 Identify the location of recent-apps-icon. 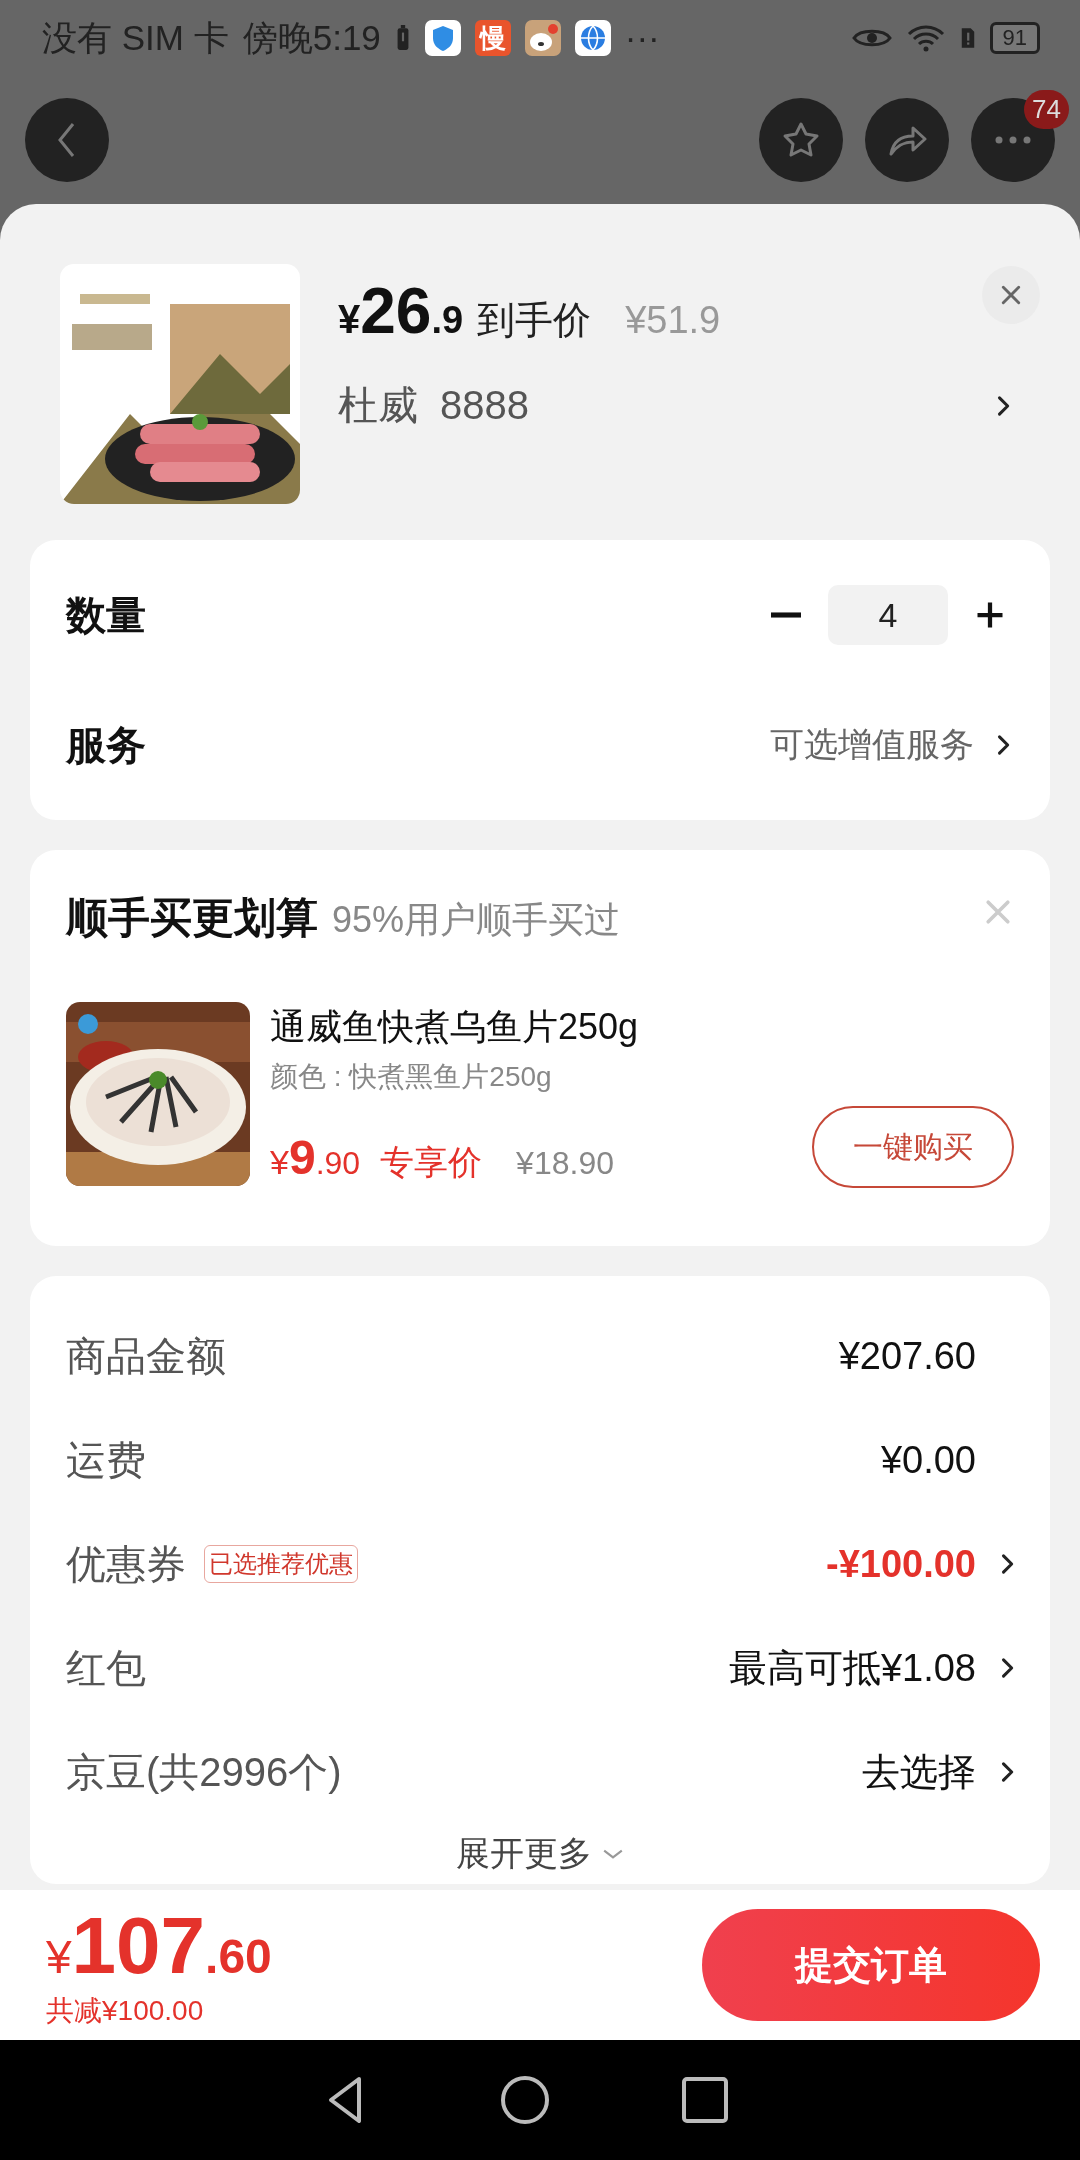
(705, 2100).